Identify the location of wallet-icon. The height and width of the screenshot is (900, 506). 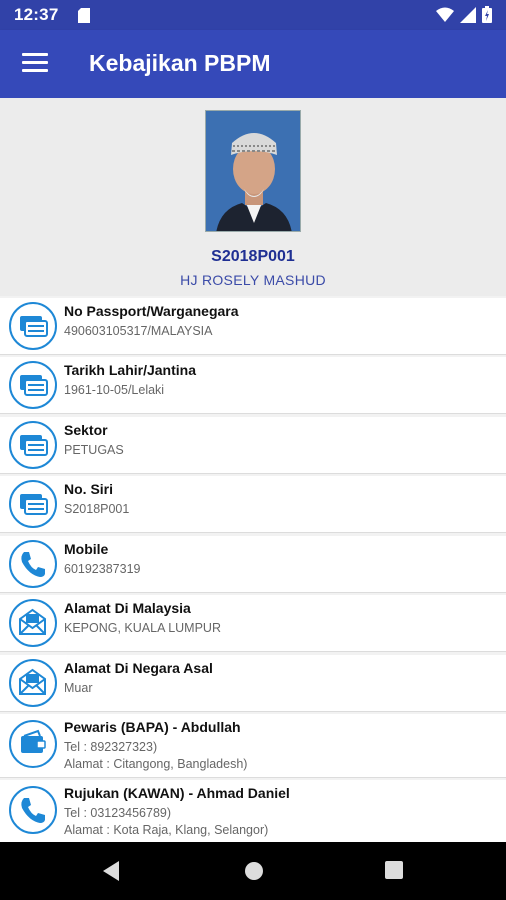
(33, 744).